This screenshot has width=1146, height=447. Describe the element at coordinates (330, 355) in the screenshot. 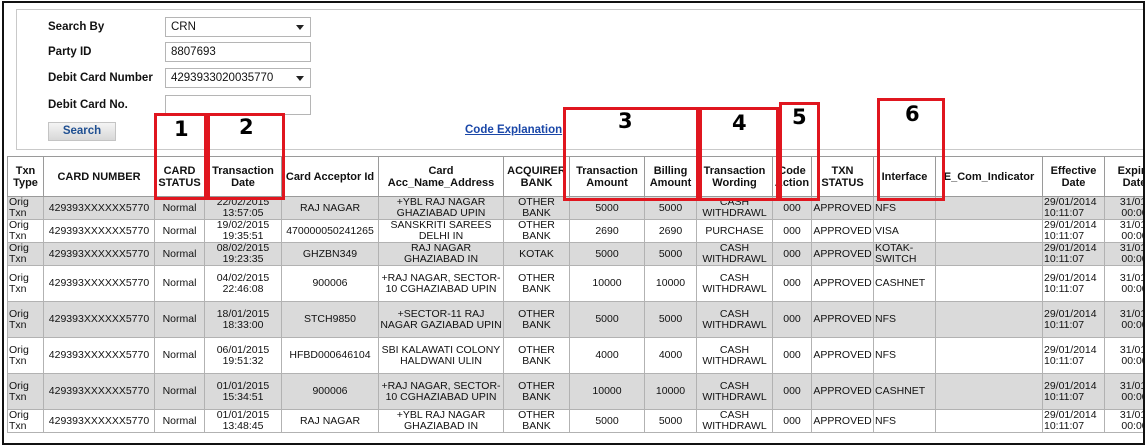

I see `table-cell: HFBD000646104` at that location.